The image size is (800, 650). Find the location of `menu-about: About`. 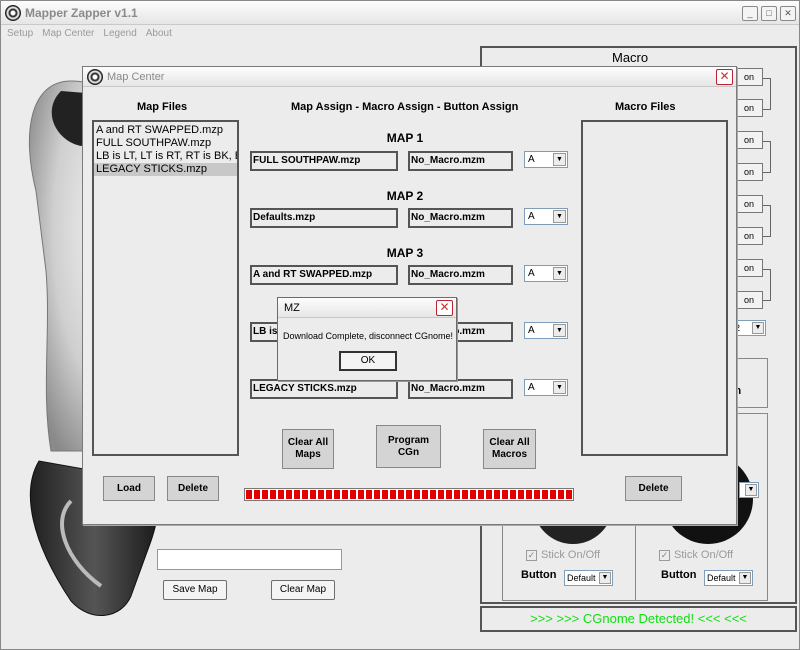

menu-about: About is located at coordinates (159, 33).